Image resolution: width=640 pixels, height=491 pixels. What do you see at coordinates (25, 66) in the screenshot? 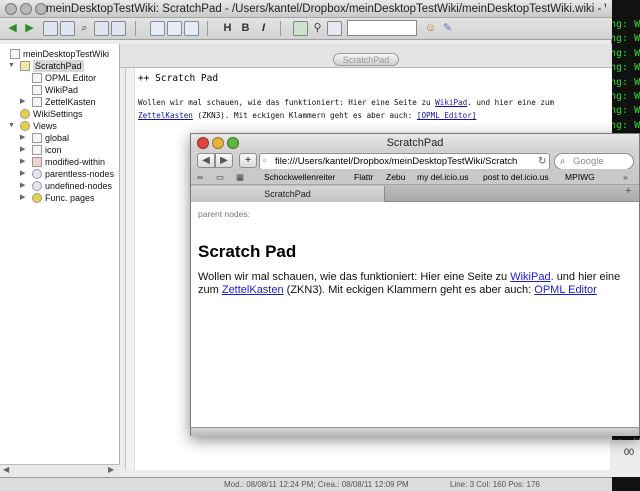
I see `pencil-page-icon` at bounding box center [25, 66].